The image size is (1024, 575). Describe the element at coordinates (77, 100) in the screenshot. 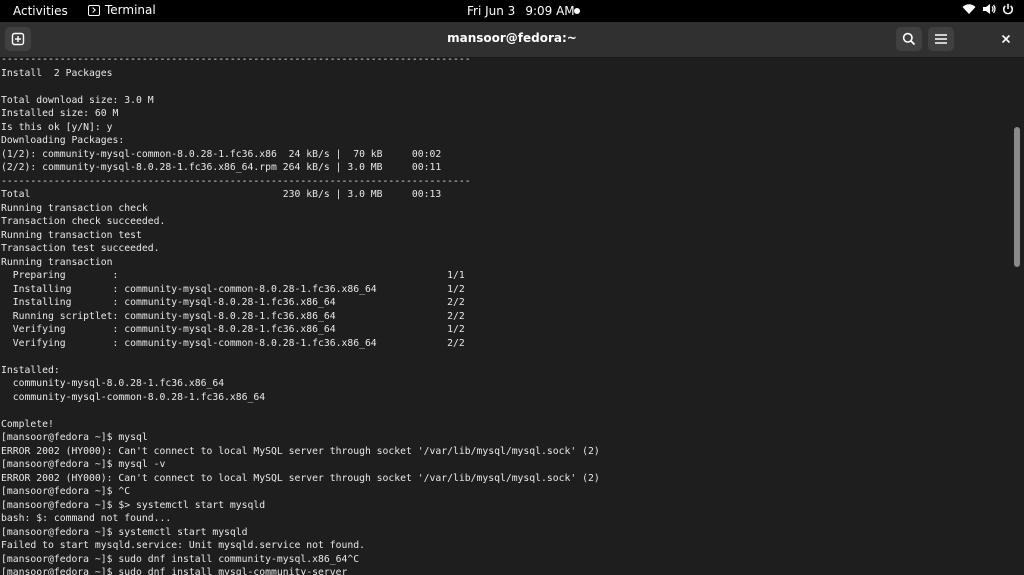

I see `terminal-line: Total download size: 3.0 M` at that location.